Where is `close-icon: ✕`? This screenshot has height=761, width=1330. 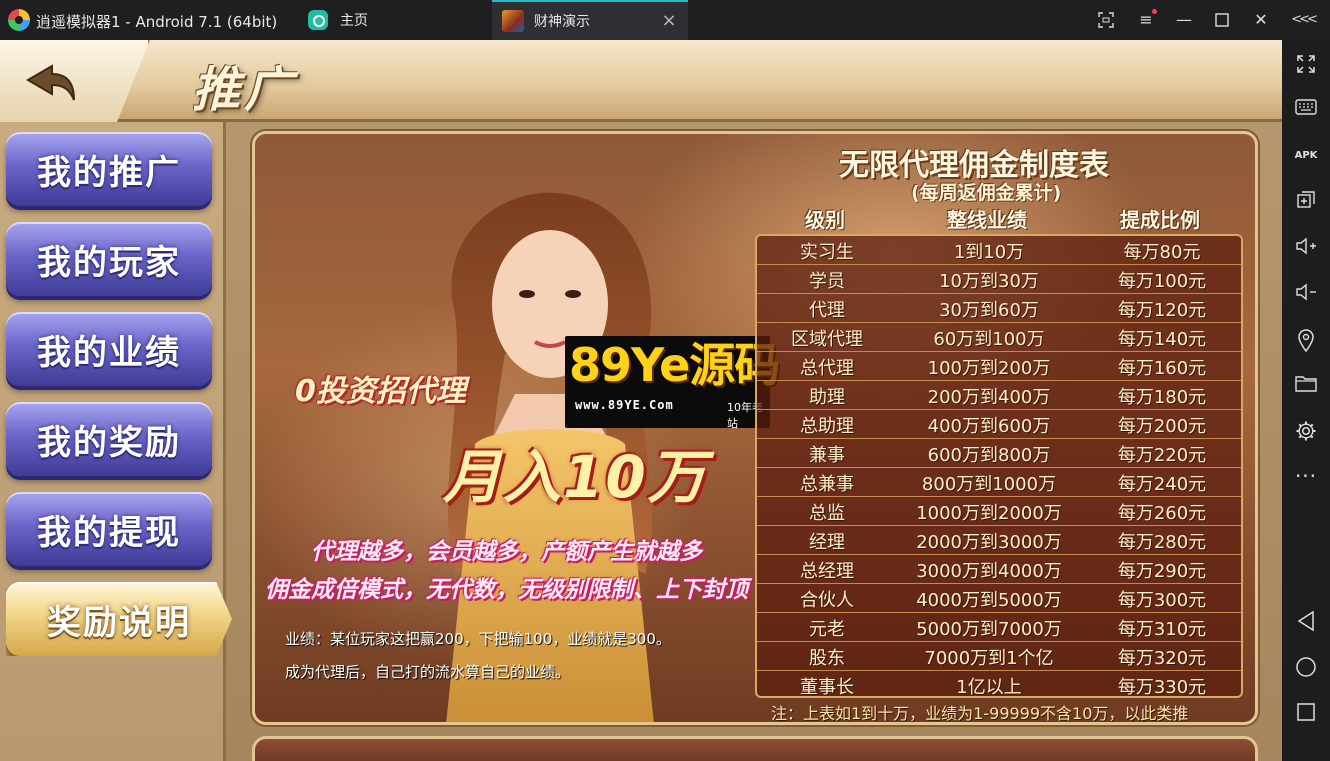
close-icon: ✕ is located at coordinates (1261, 20).